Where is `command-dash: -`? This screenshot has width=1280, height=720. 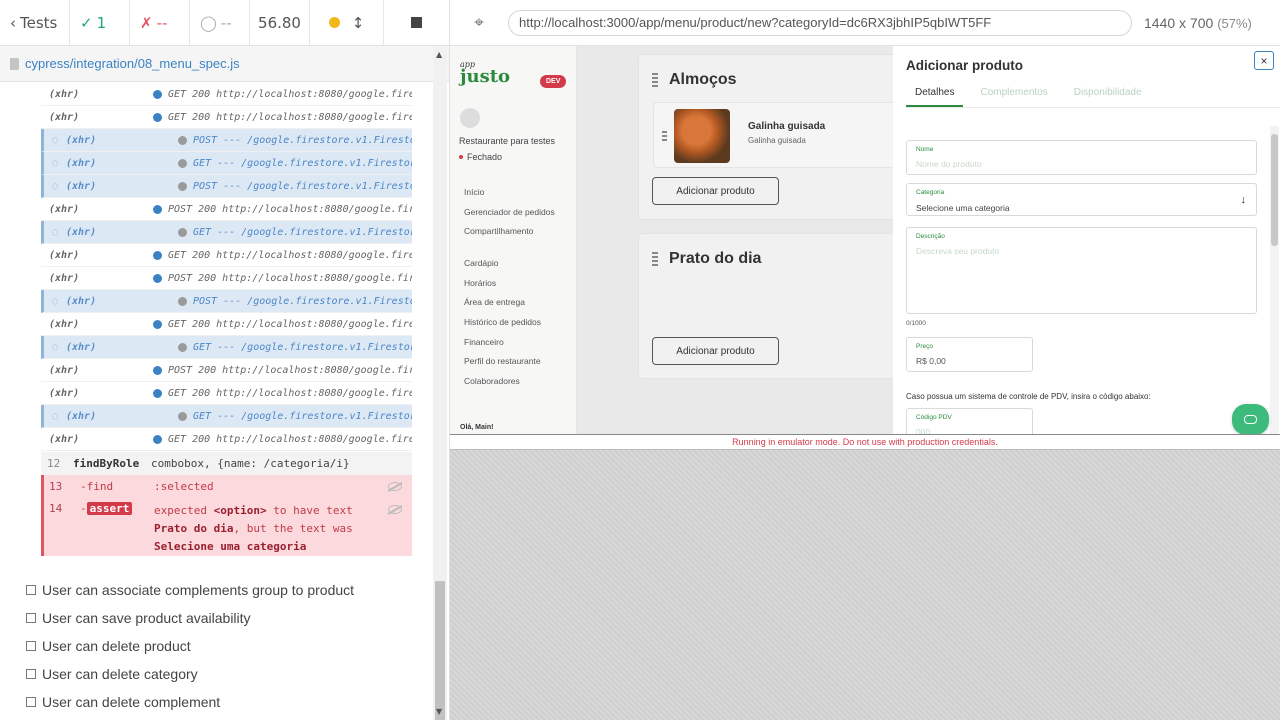
command-dash: - is located at coordinates (83, 508).